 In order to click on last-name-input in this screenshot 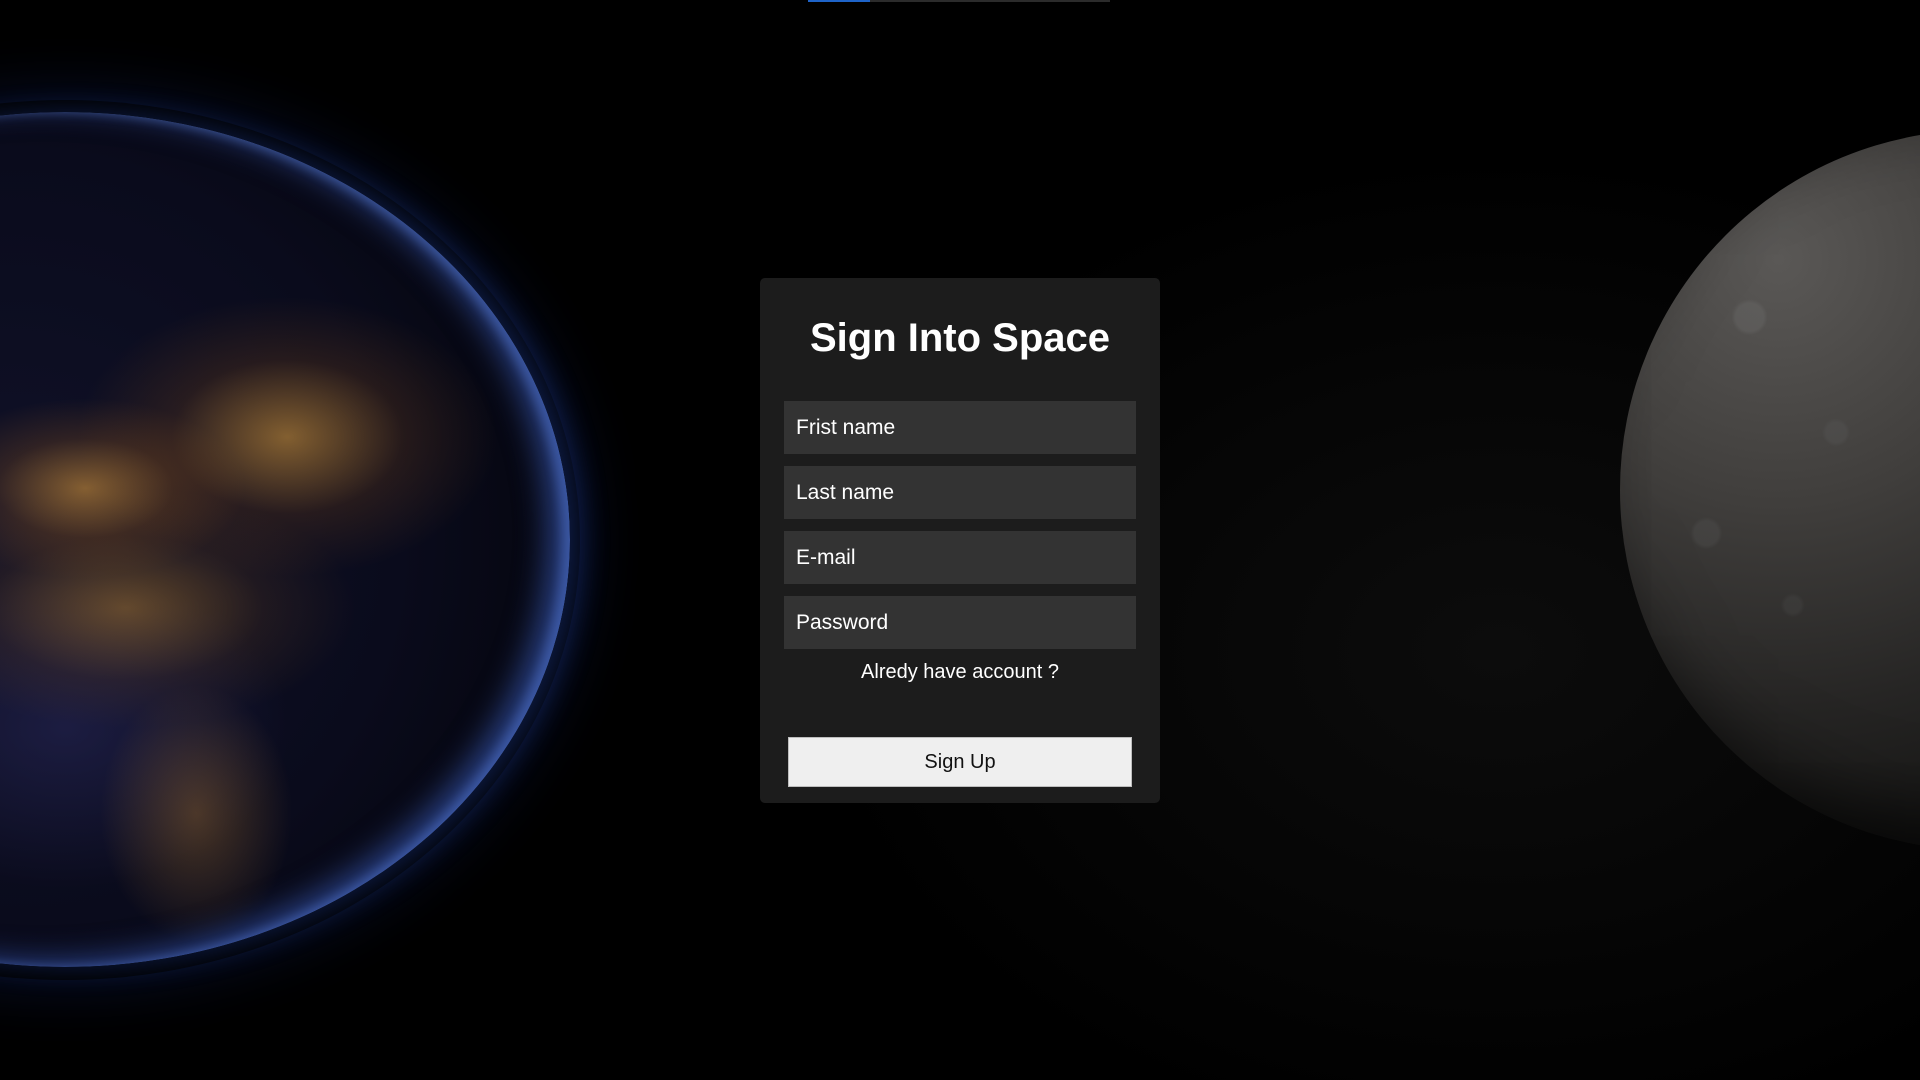, I will do `click(960, 492)`.